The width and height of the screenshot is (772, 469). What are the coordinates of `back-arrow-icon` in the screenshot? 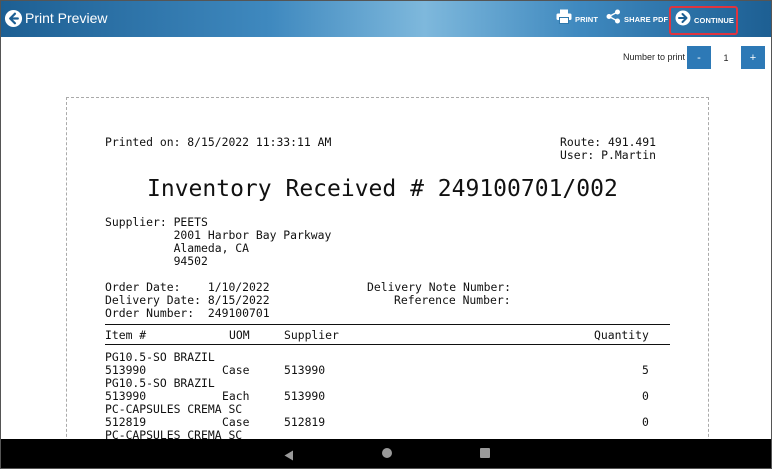 It's located at (13, 18).